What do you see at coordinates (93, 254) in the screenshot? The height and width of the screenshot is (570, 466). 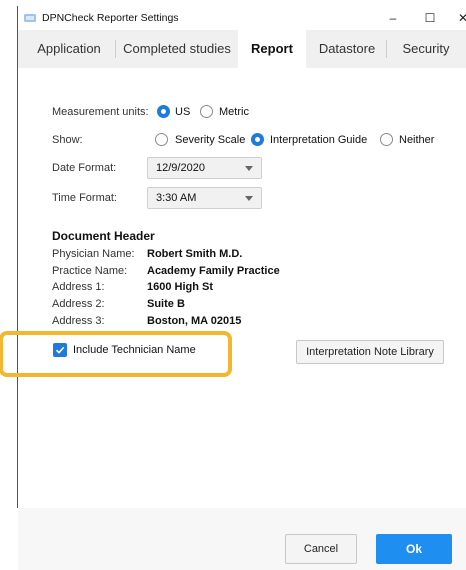 I see `physician-name-label: Physician Name:` at bounding box center [93, 254].